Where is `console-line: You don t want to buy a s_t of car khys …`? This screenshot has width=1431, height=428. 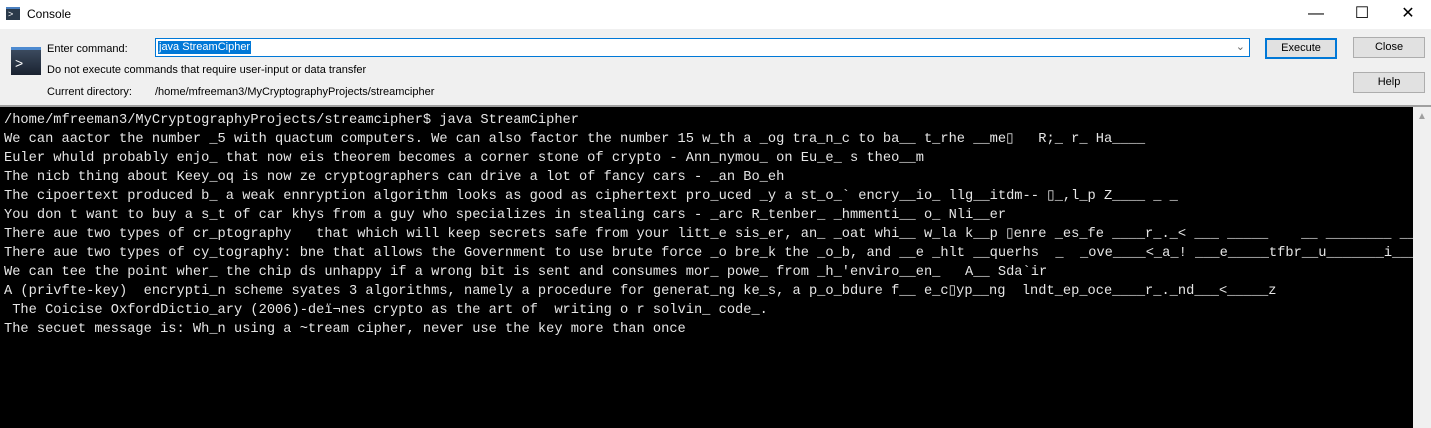
console-line: You don t want to buy a s_t of car khys … is located at coordinates (505, 215).